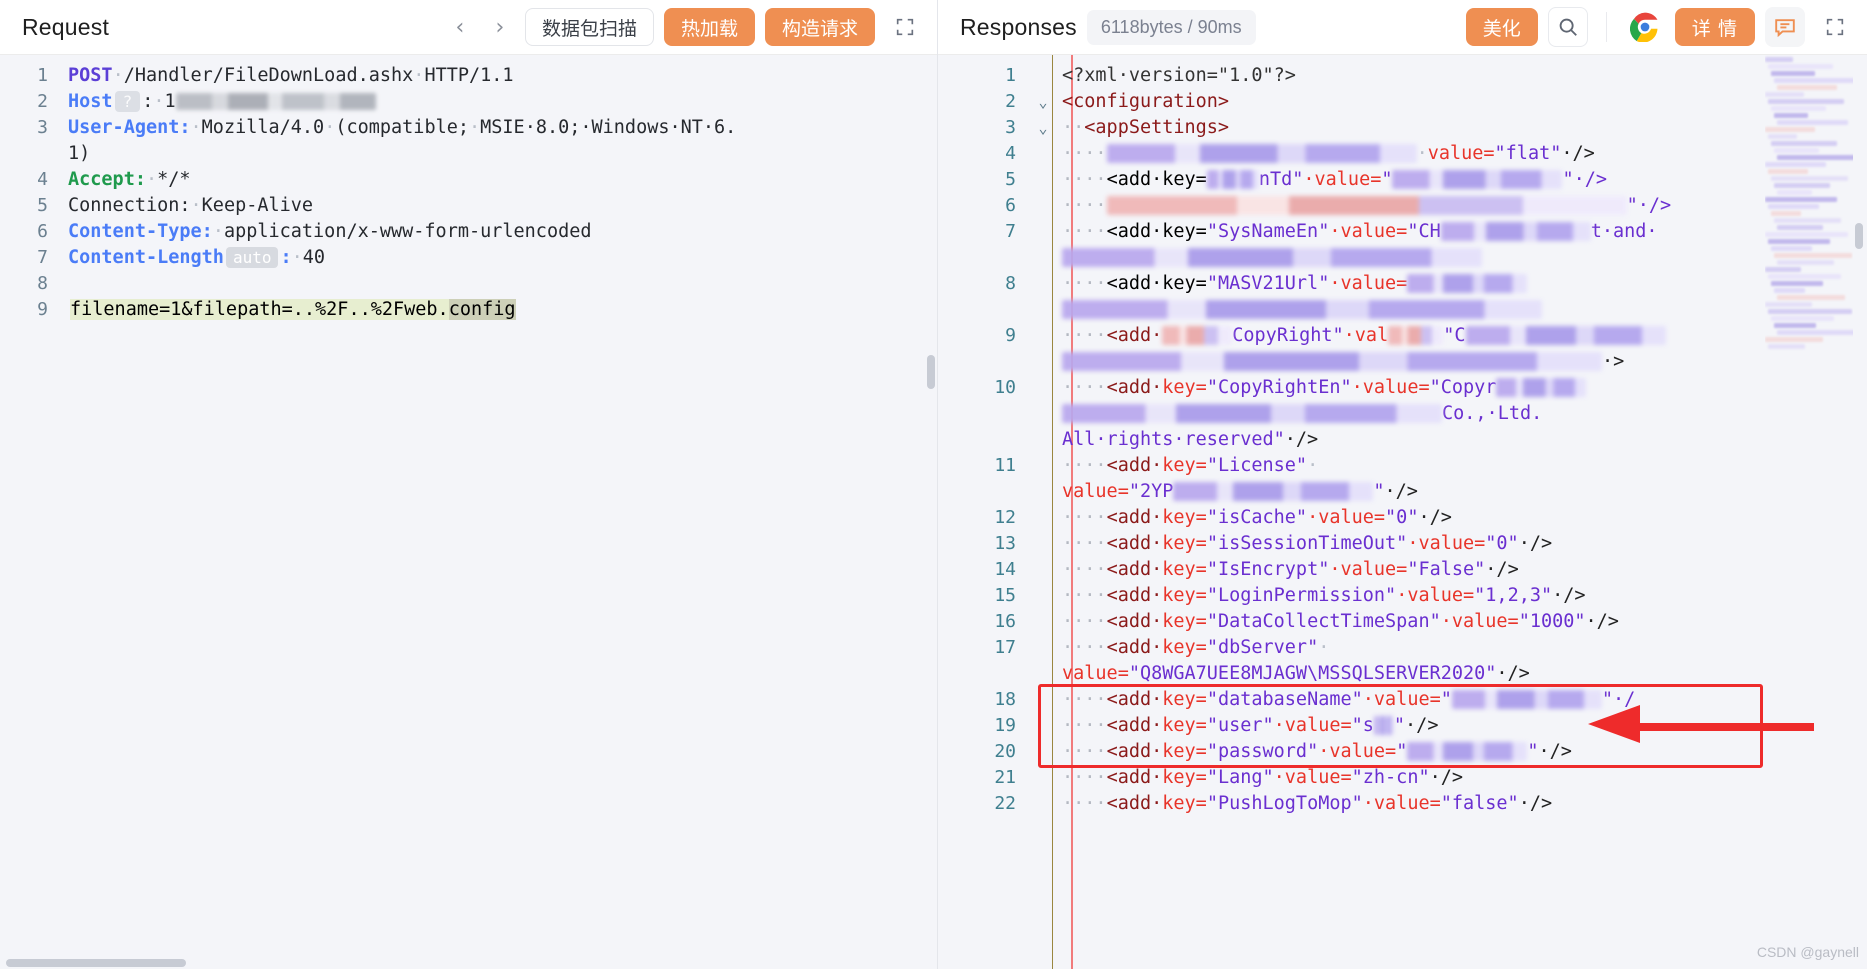 The width and height of the screenshot is (1867, 969). What do you see at coordinates (1156, 231) in the screenshot?
I see `code-token: <add·key=` at bounding box center [1156, 231].